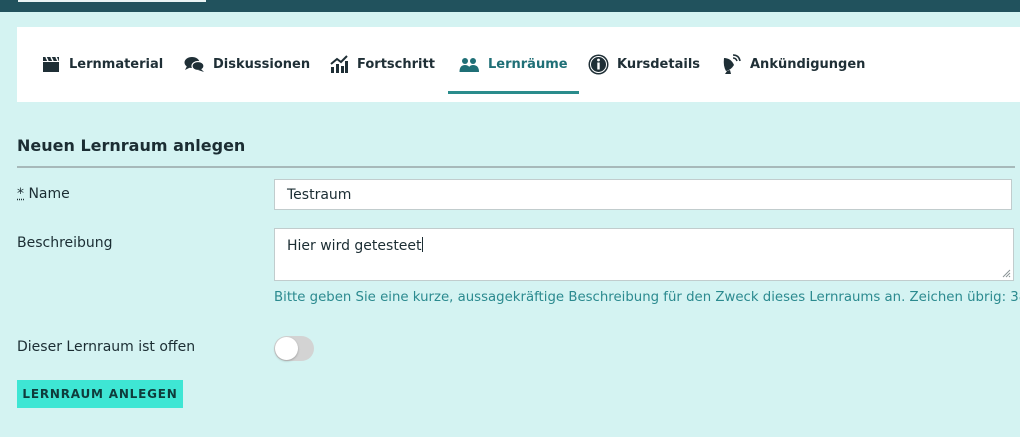 This screenshot has height=437, width=1020. What do you see at coordinates (643, 194) in the screenshot?
I see `name-input: Testraum` at bounding box center [643, 194].